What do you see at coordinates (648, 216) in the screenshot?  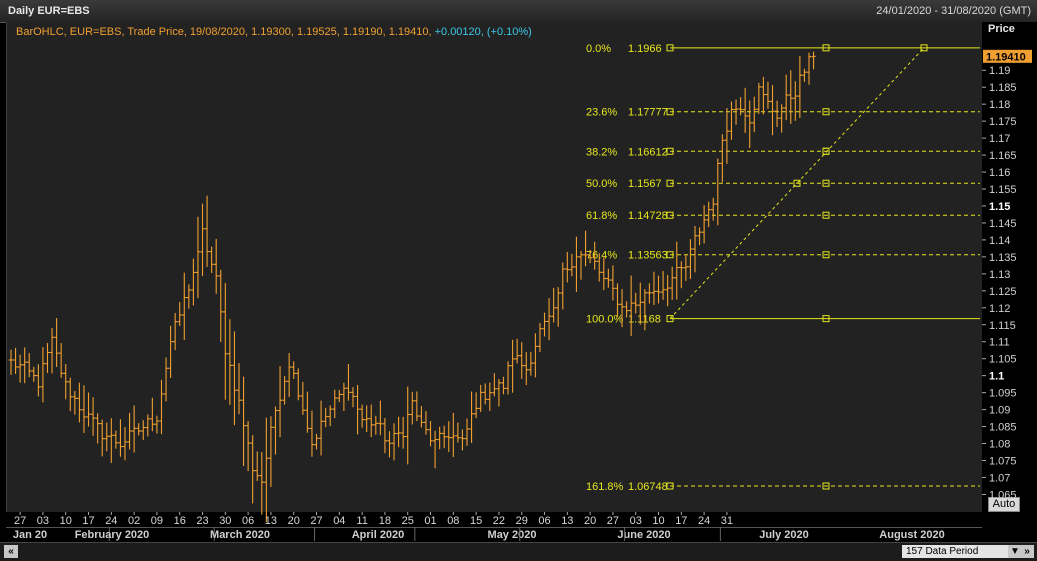 I see `fib-level-value: 1.14728` at bounding box center [648, 216].